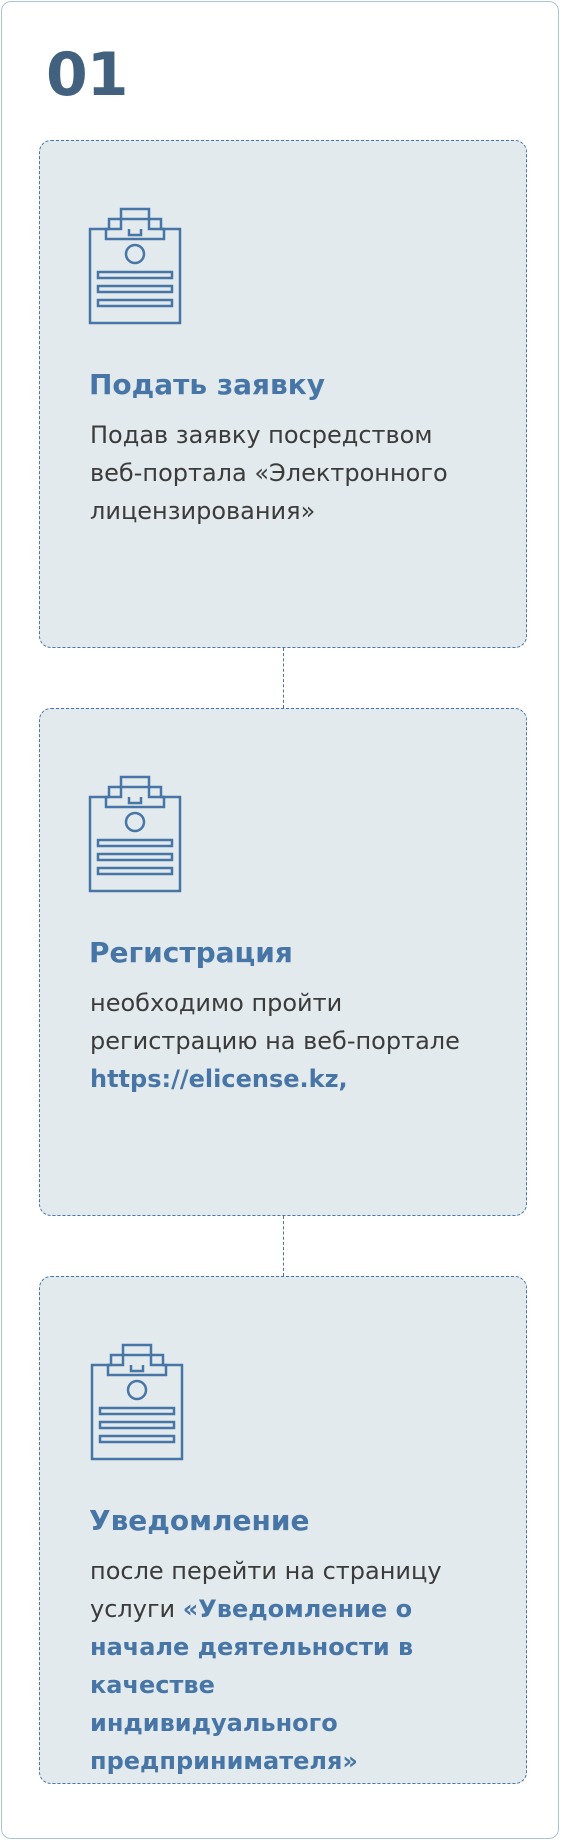 Image resolution: width=562 pixels, height=1842 pixels. What do you see at coordinates (191, 952) in the screenshot?
I see `card-title: Регистрация` at bounding box center [191, 952].